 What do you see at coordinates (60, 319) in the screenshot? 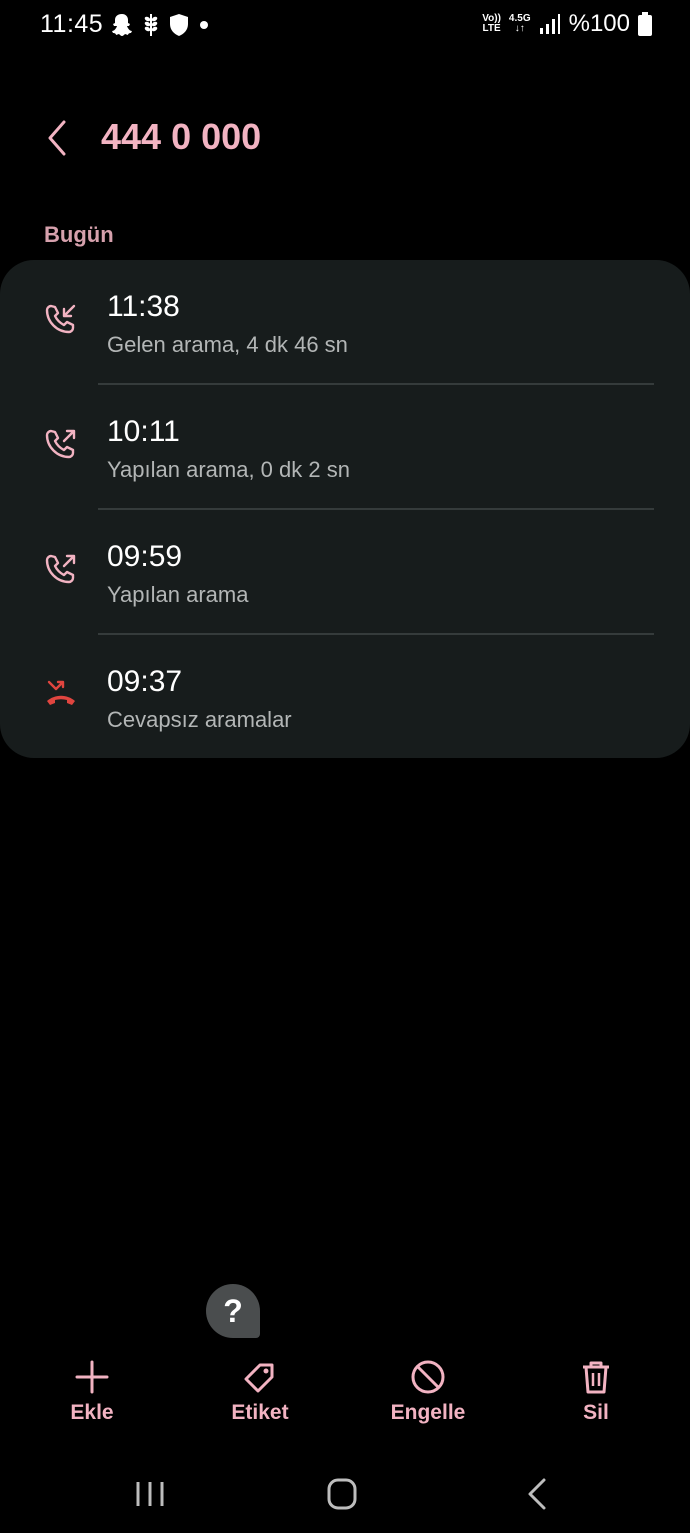
I see `incoming-call-icon` at bounding box center [60, 319].